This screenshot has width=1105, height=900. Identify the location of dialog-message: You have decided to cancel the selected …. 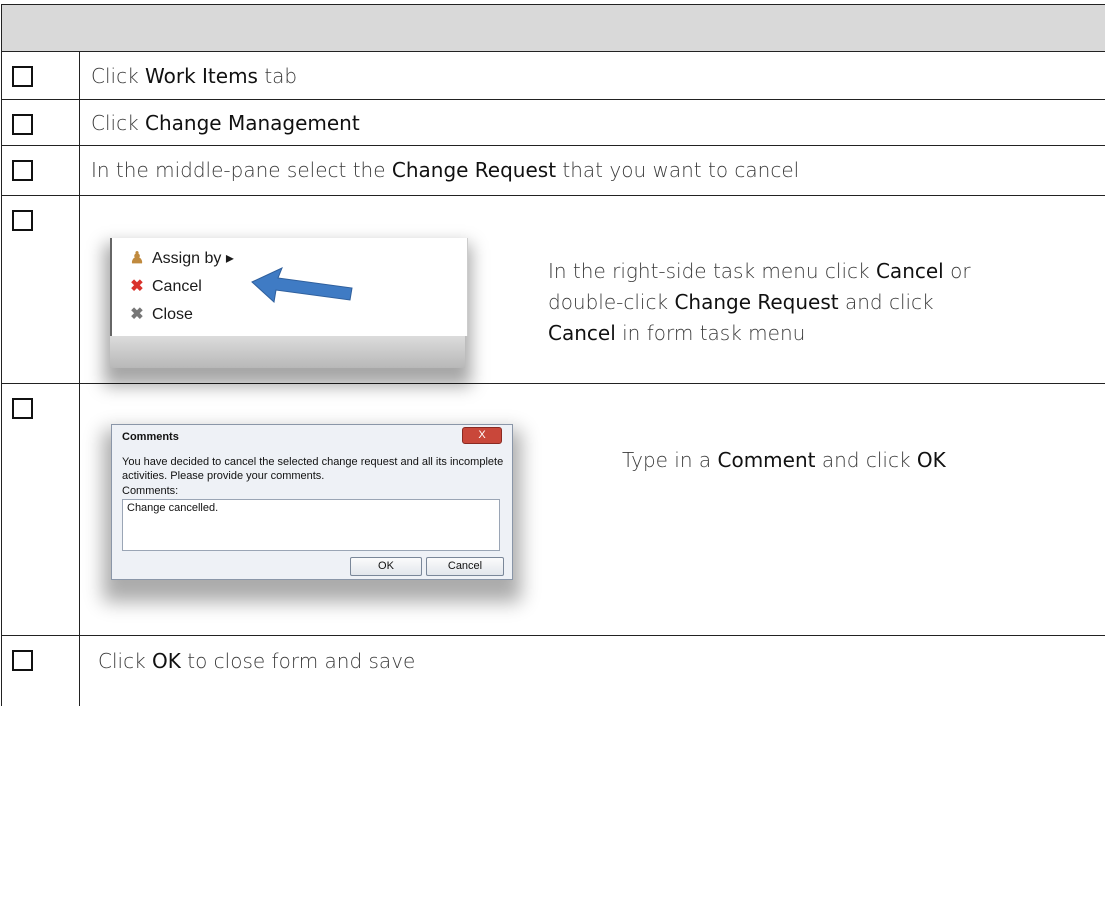
(313, 469).